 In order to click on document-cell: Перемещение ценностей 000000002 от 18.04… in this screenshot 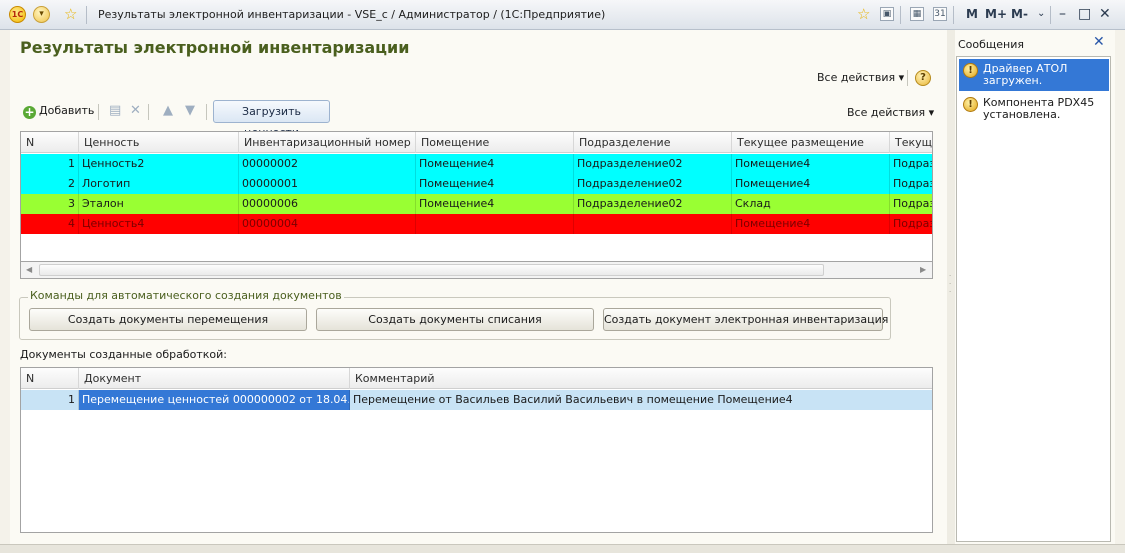, I will do `click(214, 400)`.